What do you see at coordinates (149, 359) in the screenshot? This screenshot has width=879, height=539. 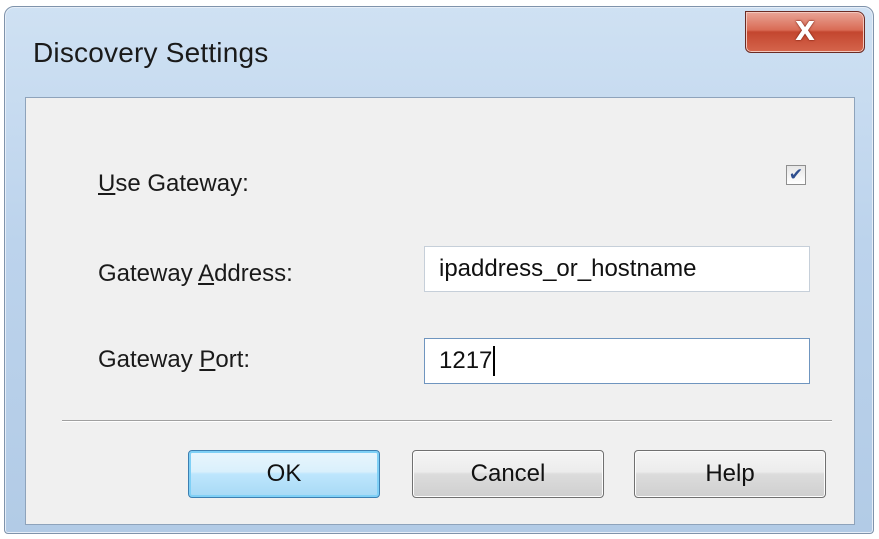 I see `gateway-port-label-prefix: Gateway` at bounding box center [149, 359].